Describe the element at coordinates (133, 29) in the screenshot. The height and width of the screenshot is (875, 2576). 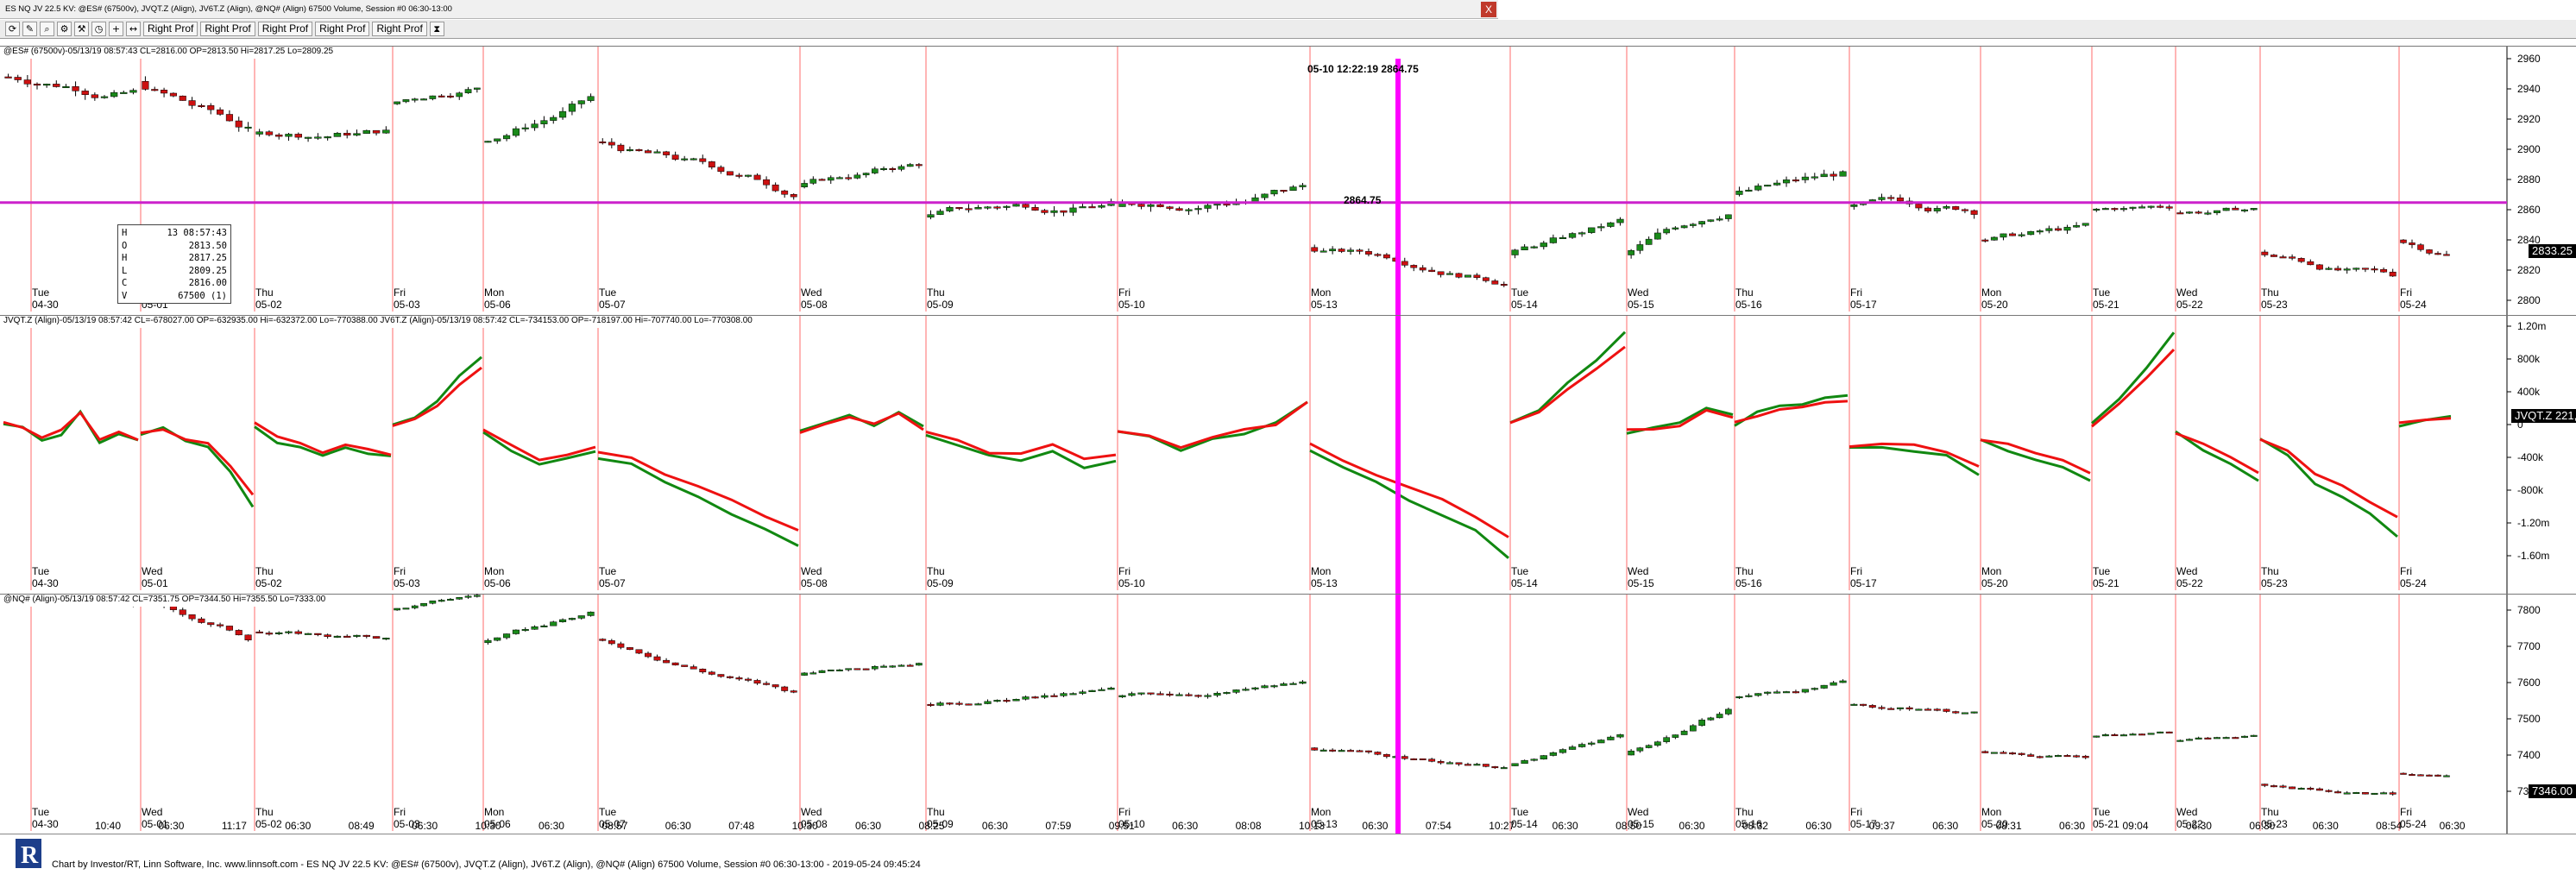
I see `pan-icon: ↔` at that location.